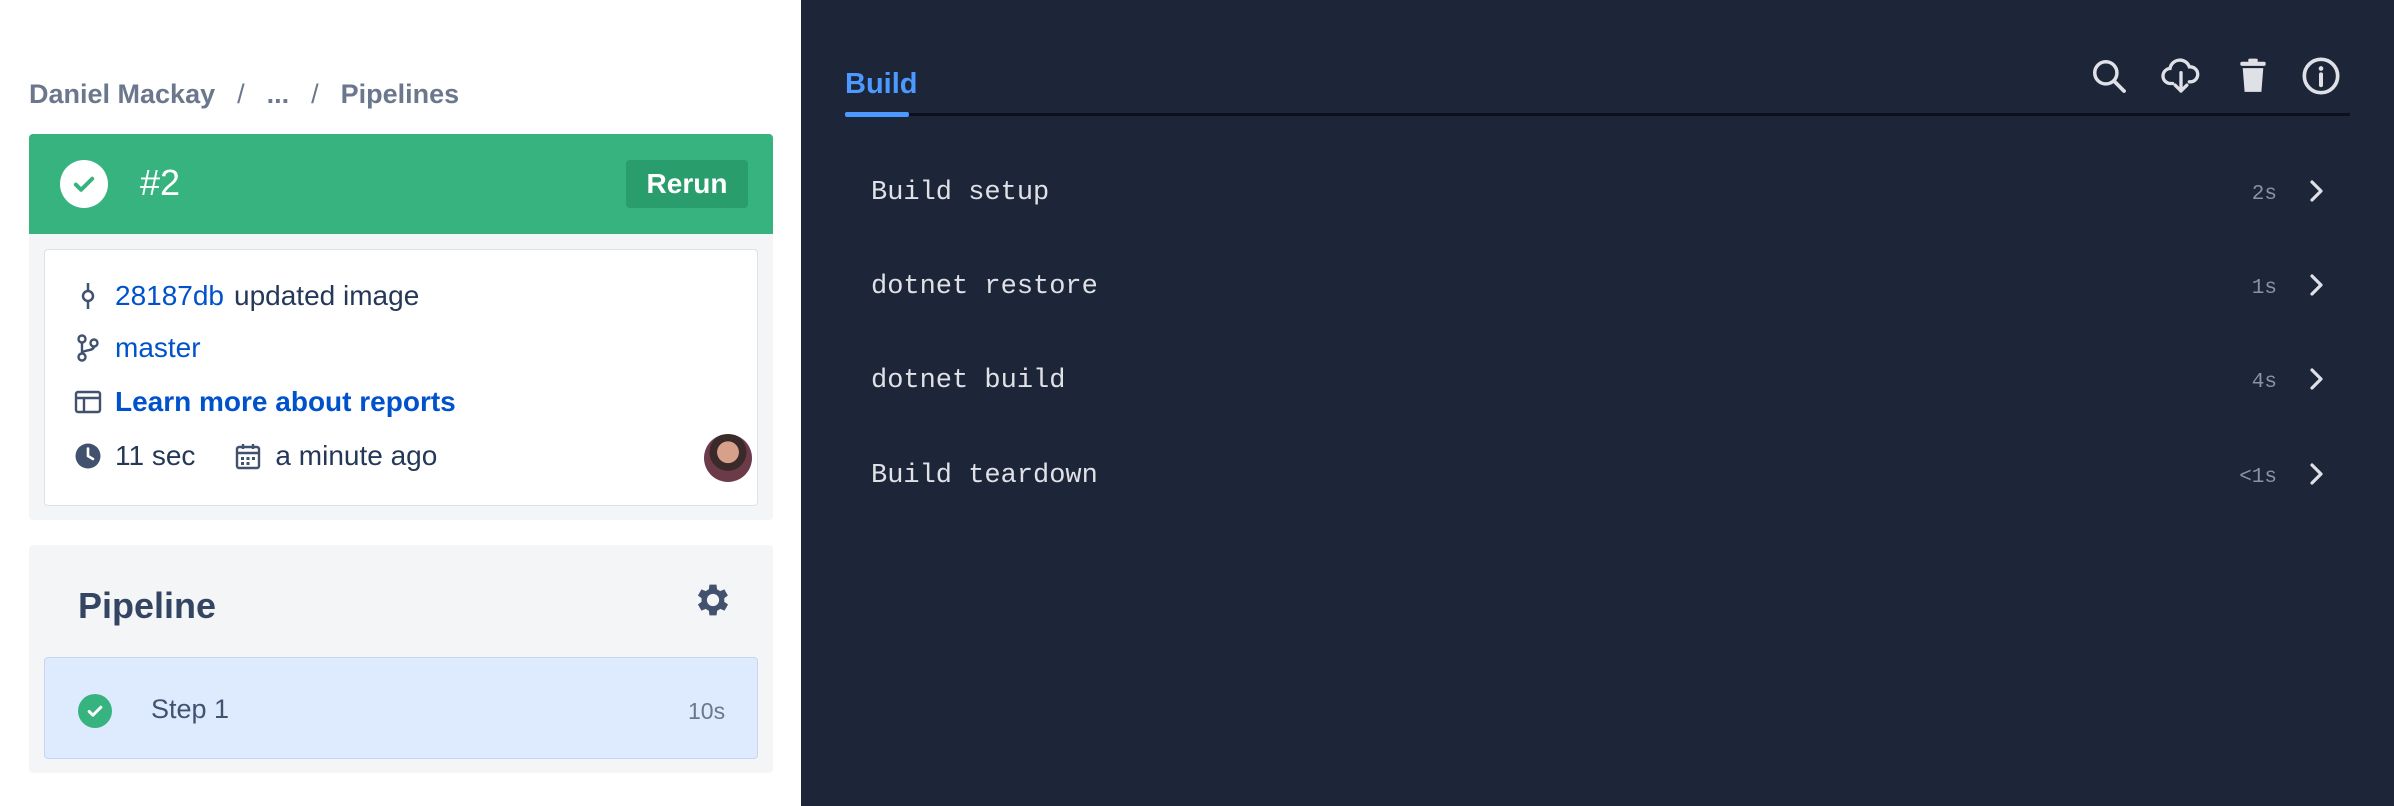  I want to click on reports-row: Learn more about reports, so click(264, 402).